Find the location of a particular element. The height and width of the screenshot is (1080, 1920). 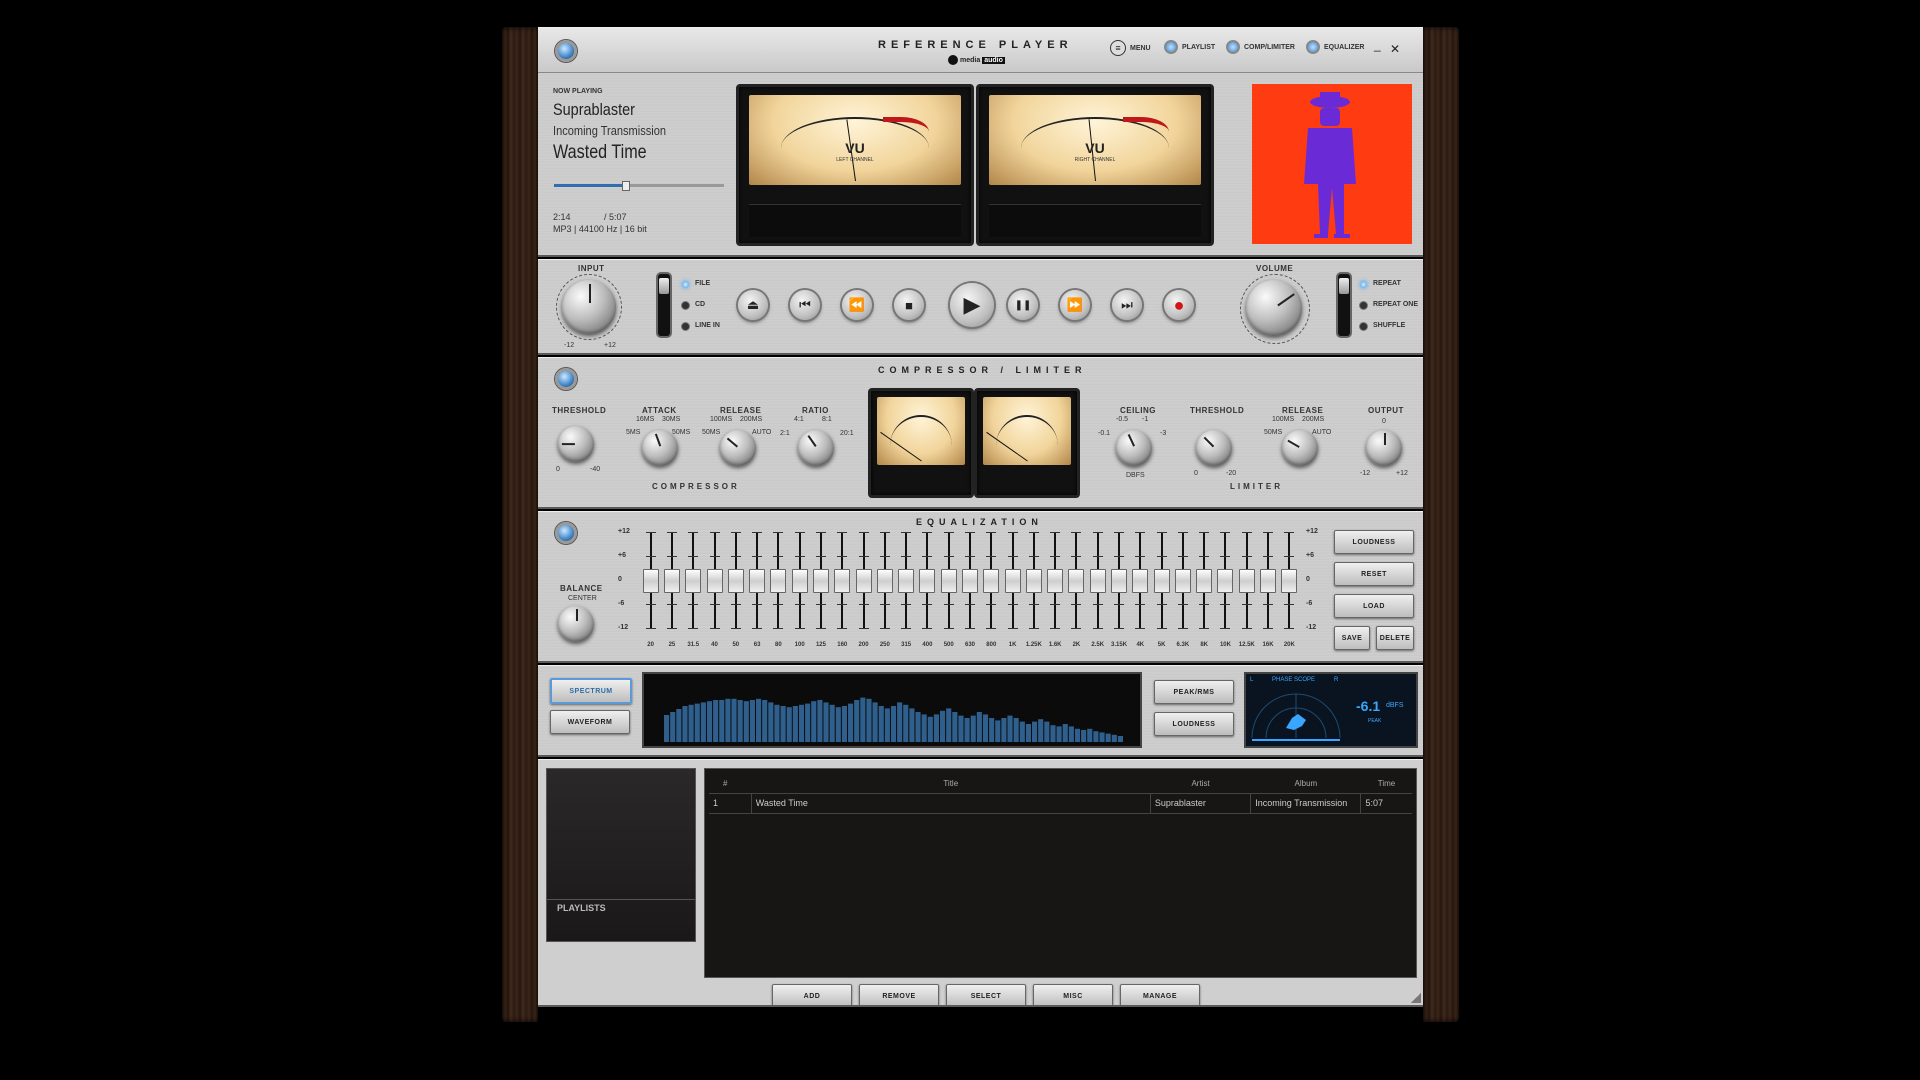

rewind-button: ⏪ is located at coordinates (857, 305).